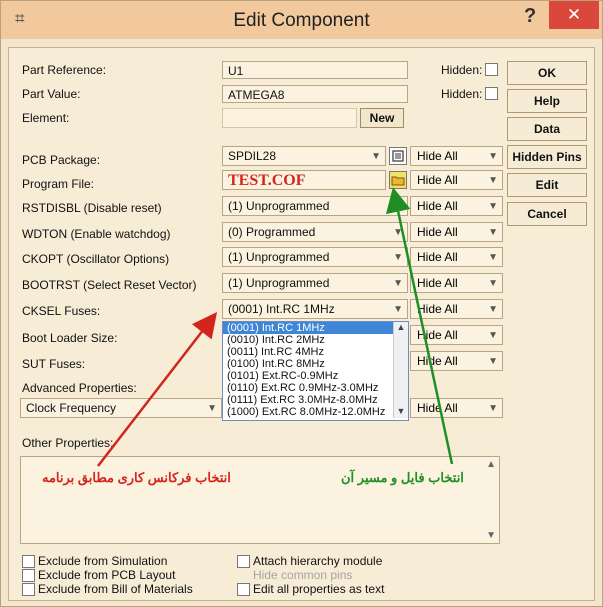 This screenshot has height=607, width=603. Describe the element at coordinates (243, 589) in the screenshot. I see `edit-as-text-checkbox` at that location.